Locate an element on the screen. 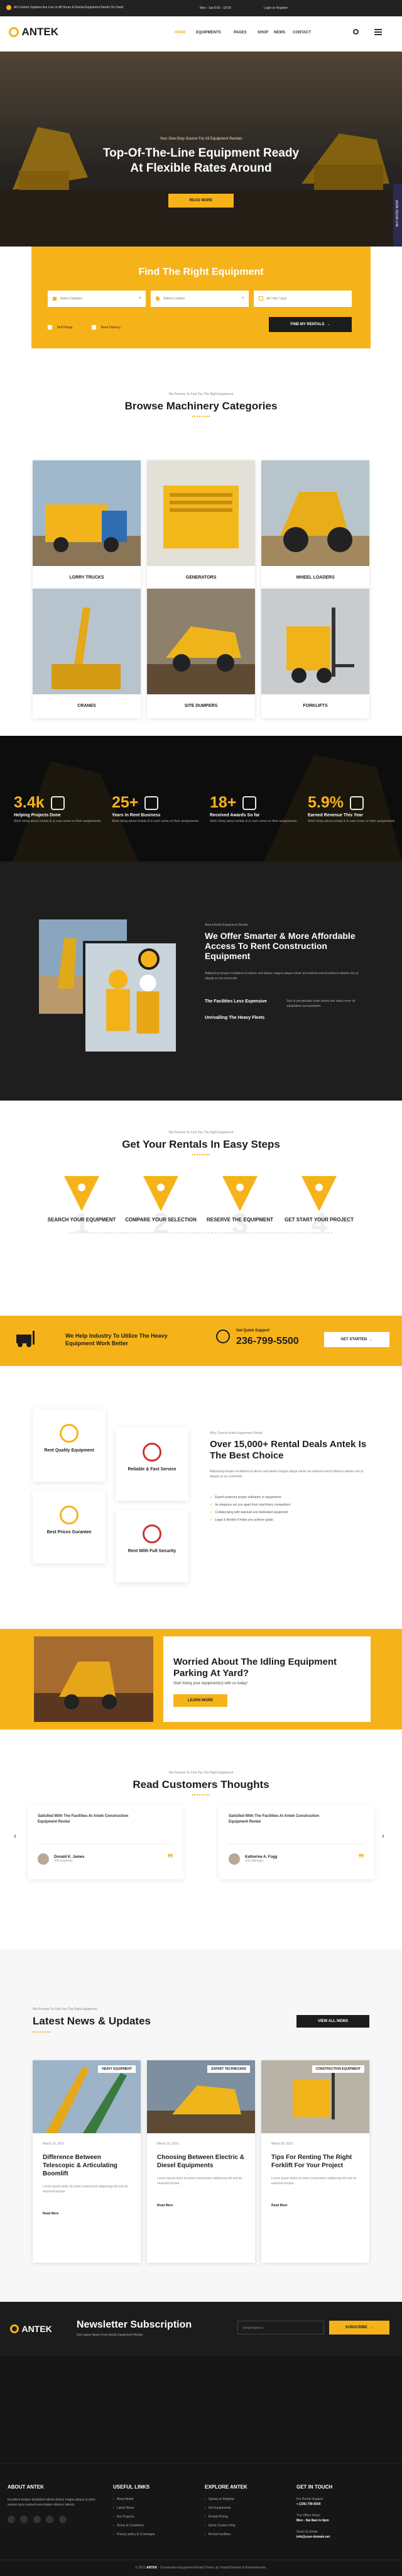  contact-value: info@your-domain.net is located at coordinates (344, 2537).